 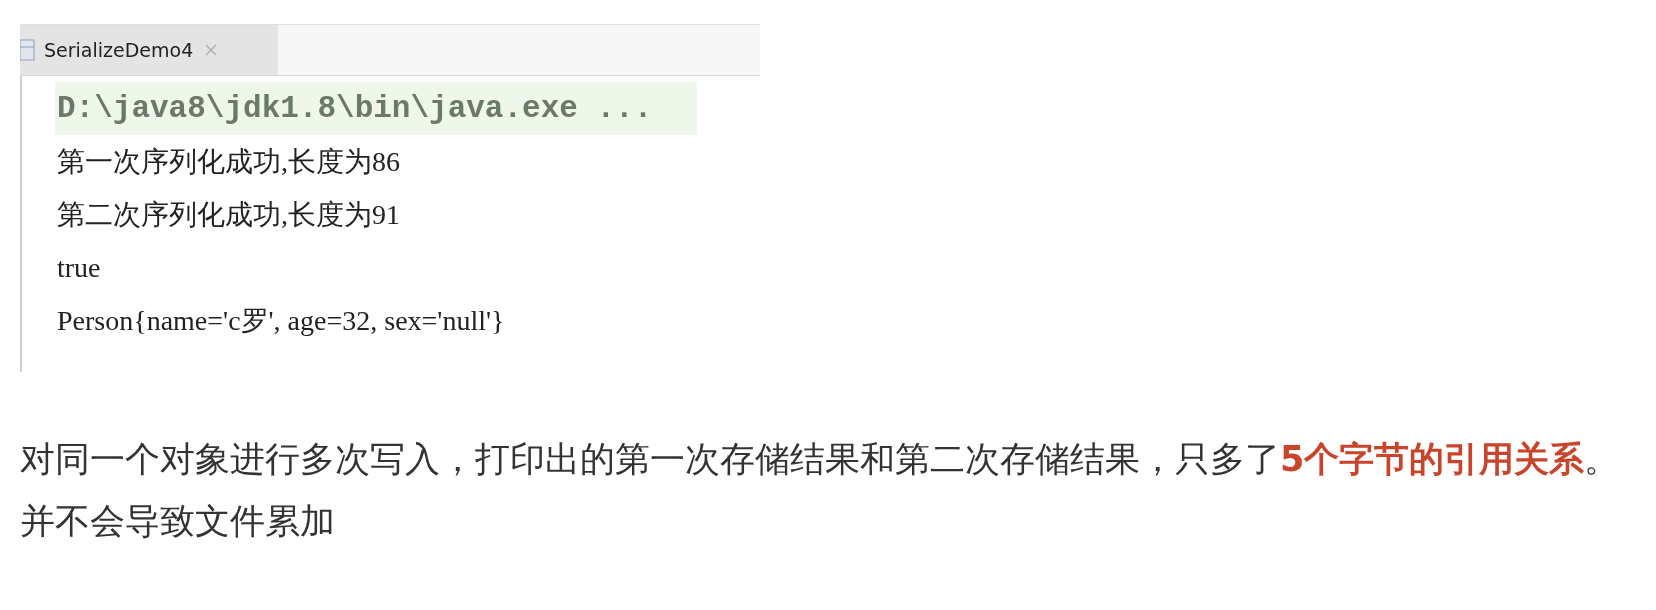 I want to click on console-output: 第二次序列化成功,长度为91, so click(x=228, y=214).